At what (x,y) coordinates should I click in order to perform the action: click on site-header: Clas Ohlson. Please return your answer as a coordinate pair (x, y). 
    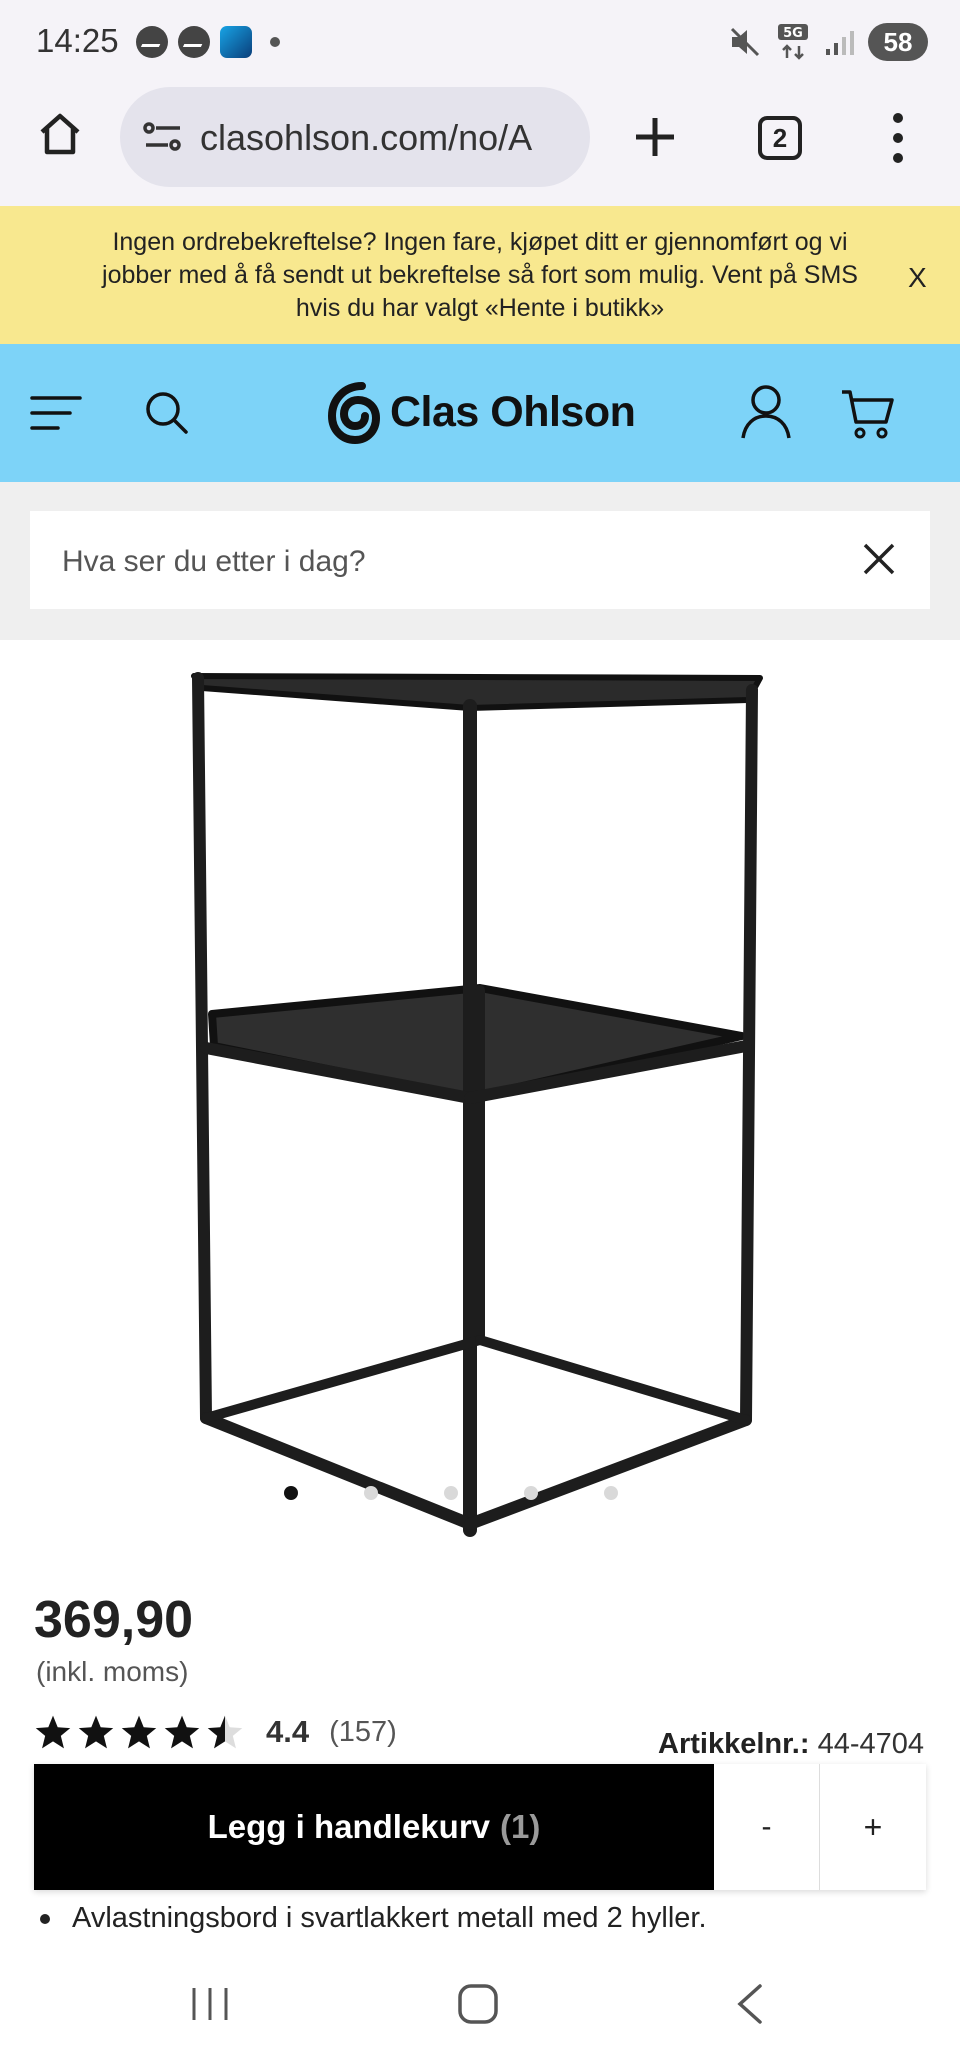
    Looking at the image, I should click on (480, 413).